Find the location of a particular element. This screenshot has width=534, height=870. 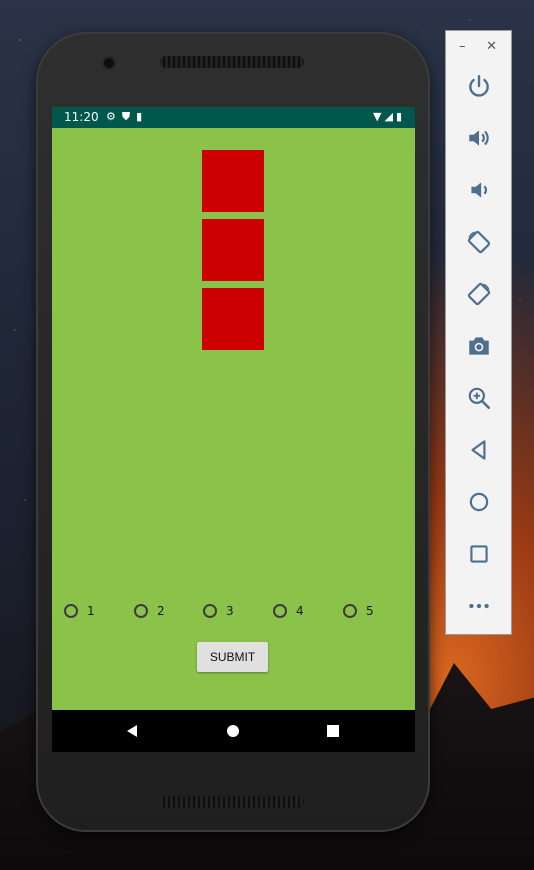

radio-label: 5 is located at coordinates (370, 611).